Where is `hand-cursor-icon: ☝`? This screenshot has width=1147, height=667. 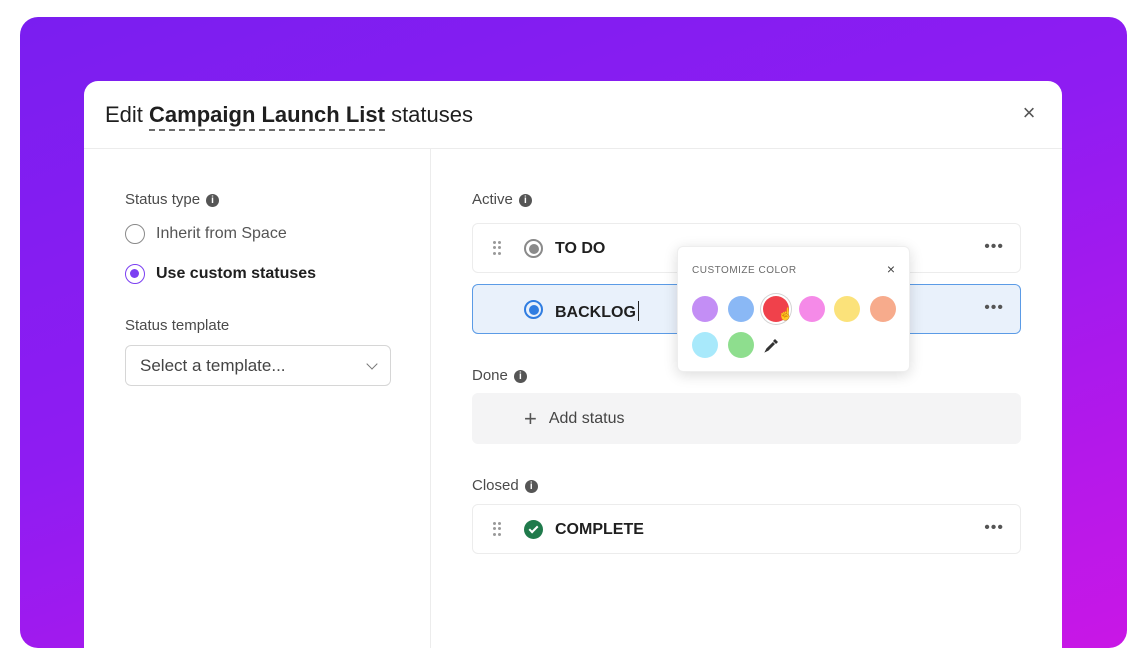
hand-cursor-icon: ☝ is located at coordinates (785, 314).